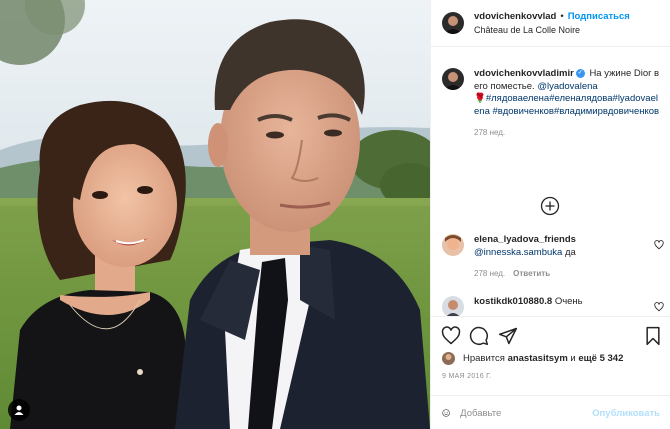 This screenshot has width=670, height=429. Describe the element at coordinates (448, 358) in the screenshot. I see `liker-avatar` at that location.